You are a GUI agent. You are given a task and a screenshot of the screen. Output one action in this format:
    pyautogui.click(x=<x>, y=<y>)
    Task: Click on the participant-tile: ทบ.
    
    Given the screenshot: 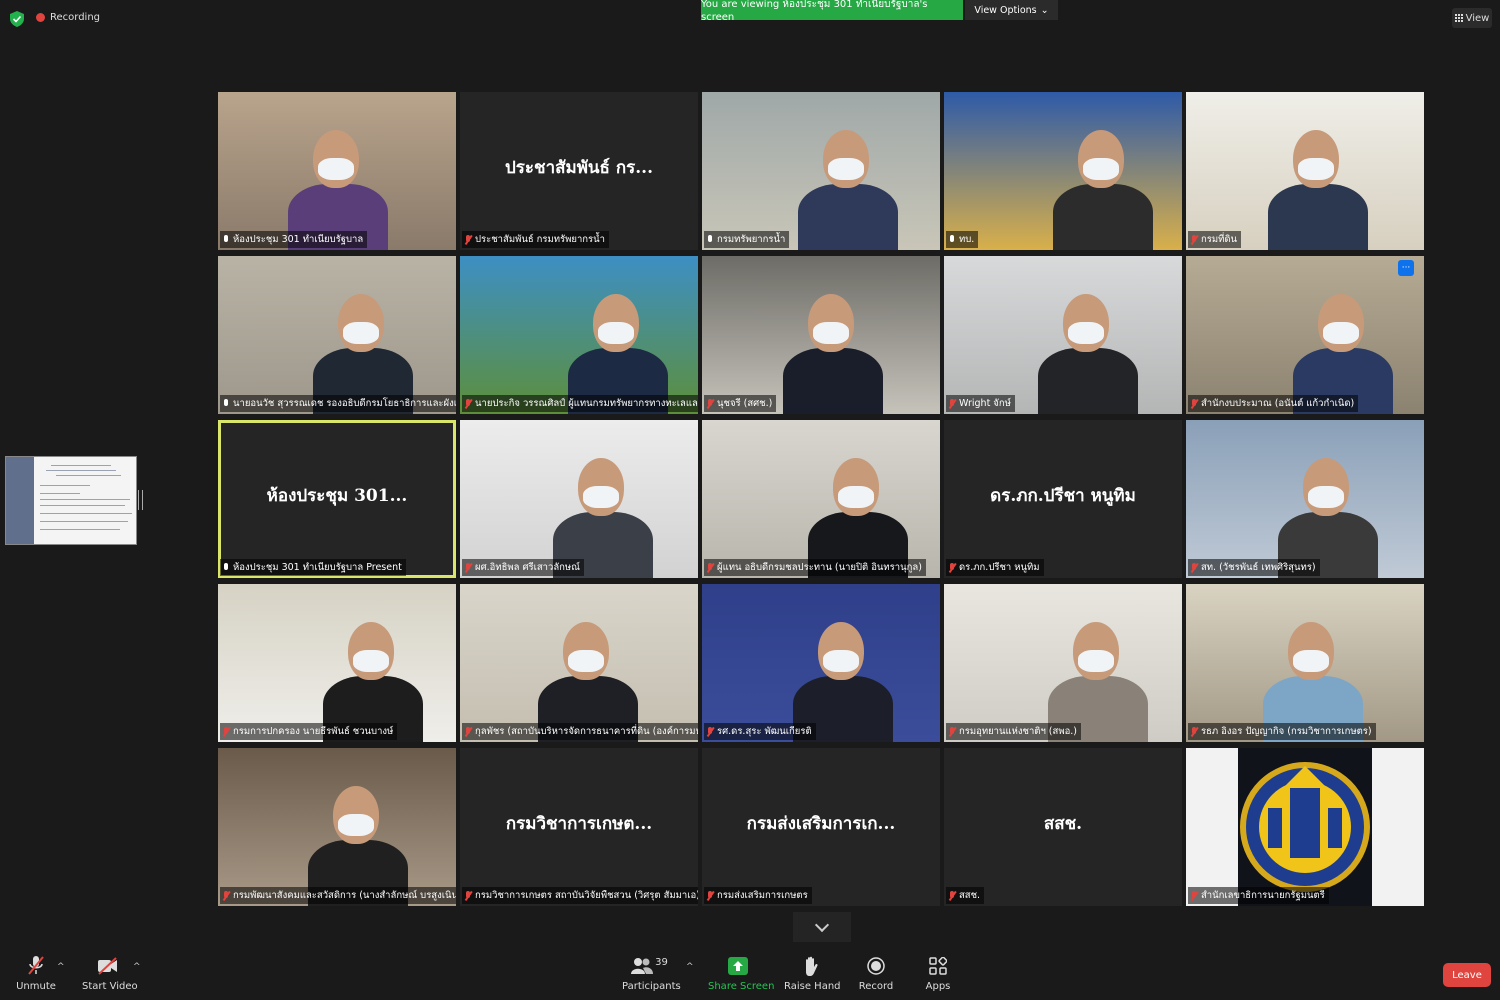 What is the action you would take?
    pyautogui.click(x=1063, y=171)
    